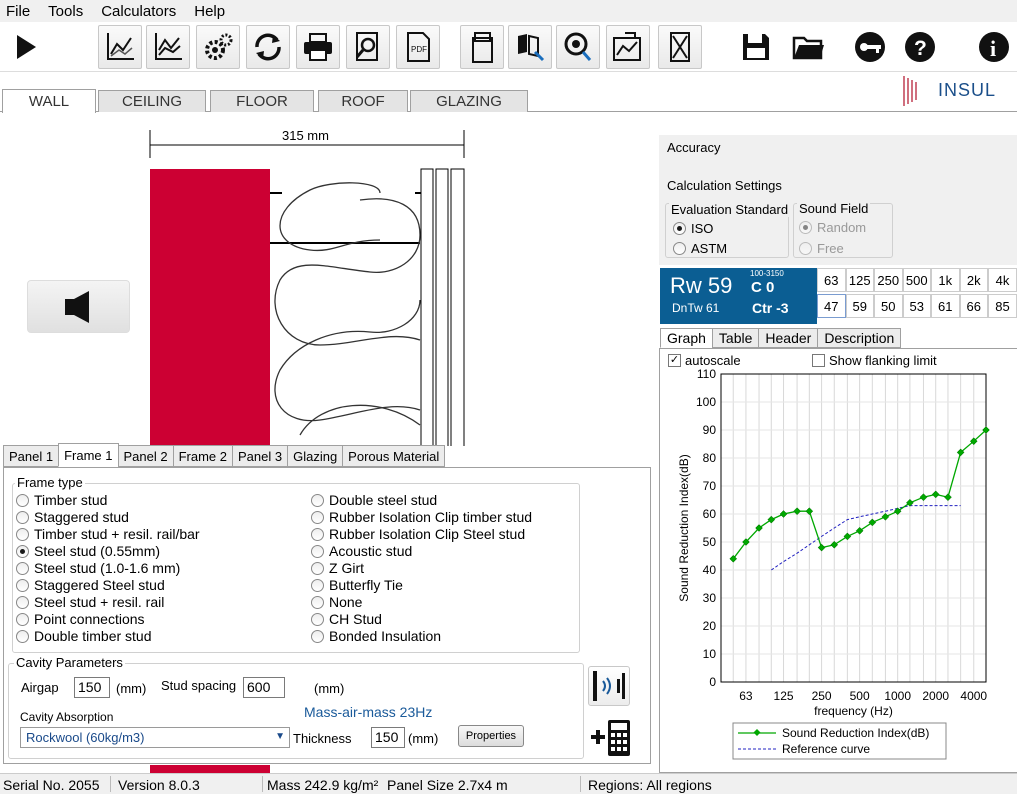 This screenshot has height=794, width=1017. What do you see at coordinates (842, 227) in the screenshot?
I see `random-label: Random` at bounding box center [842, 227].